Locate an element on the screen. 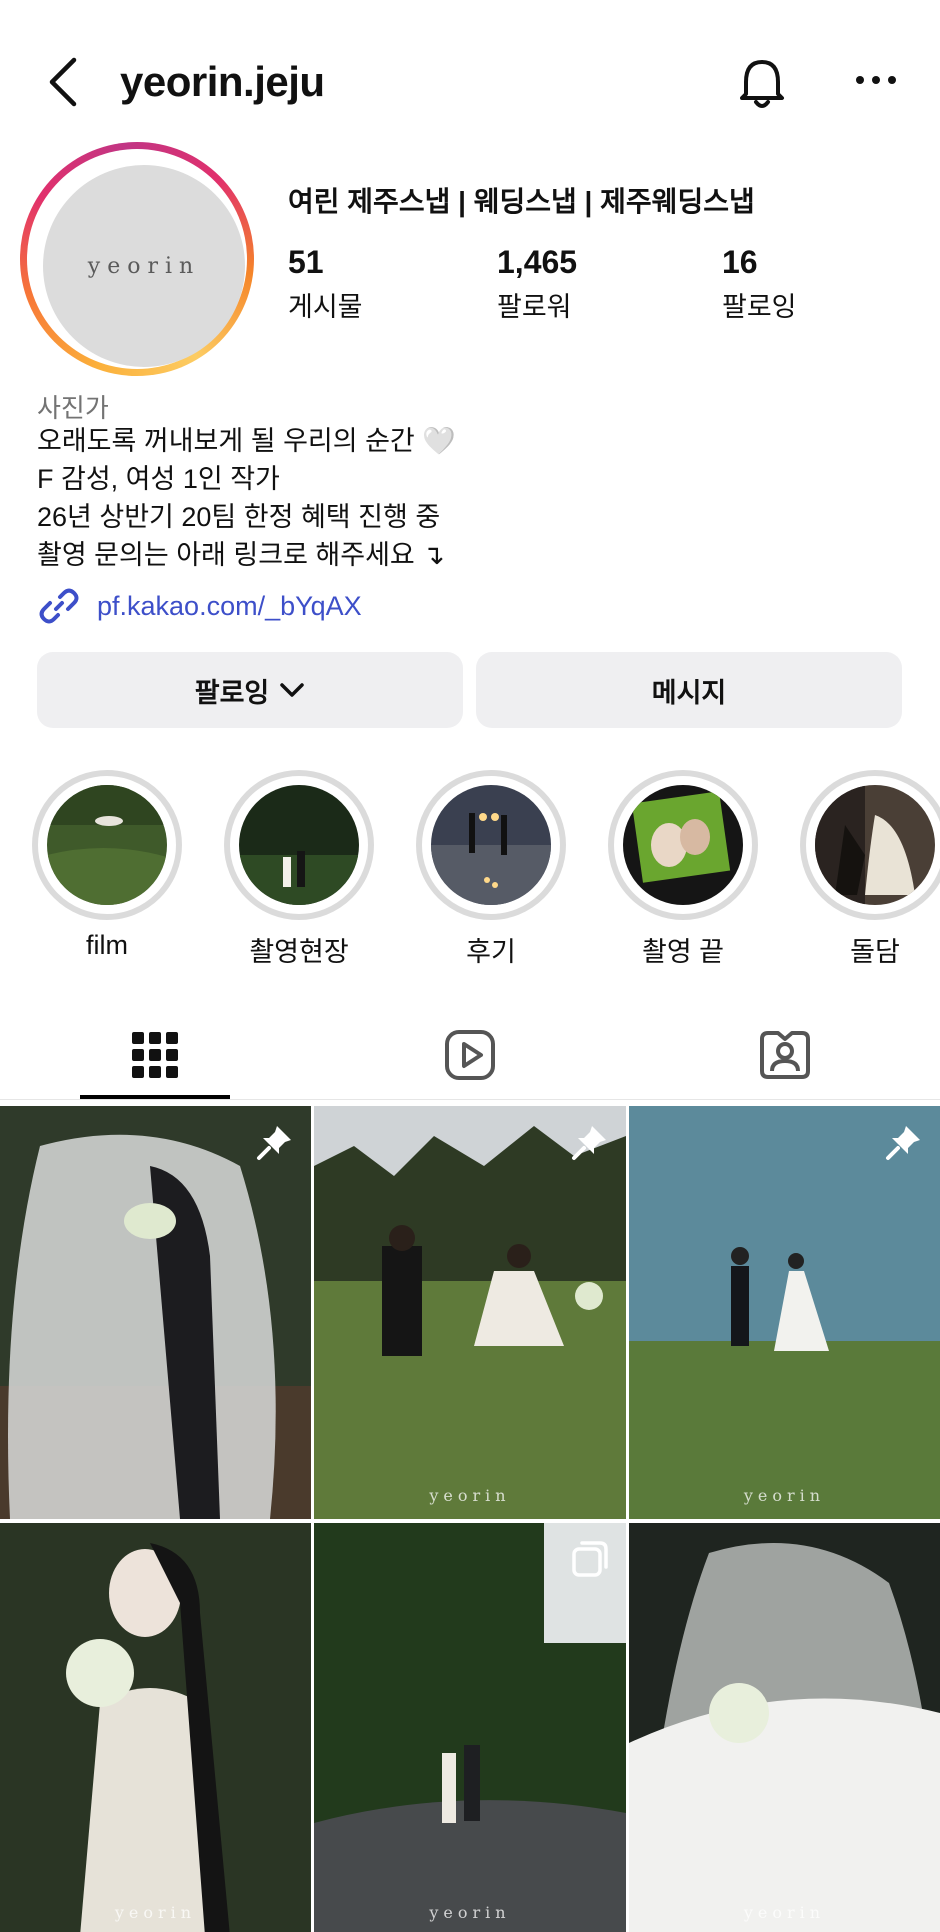 The width and height of the screenshot is (940, 1932). highlight-film: film is located at coordinates (107, 865).